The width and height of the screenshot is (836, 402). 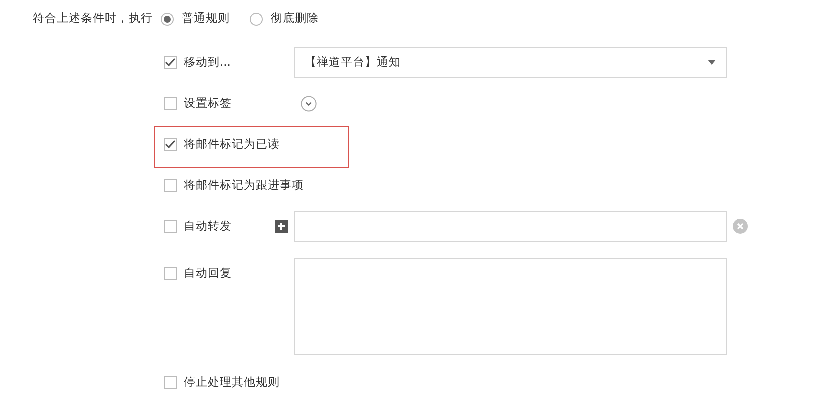 What do you see at coordinates (712, 62) in the screenshot?
I see `caret-icon` at bounding box center [712, 62].